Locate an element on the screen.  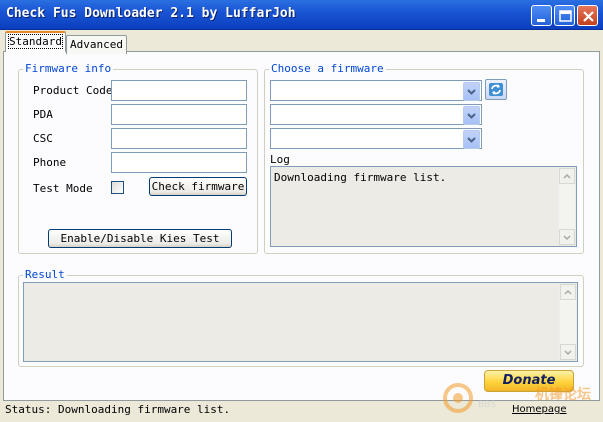
title-bar: Check Fus Downloader 2.1 by LuffarJoh is located at coordinates (301, 15).